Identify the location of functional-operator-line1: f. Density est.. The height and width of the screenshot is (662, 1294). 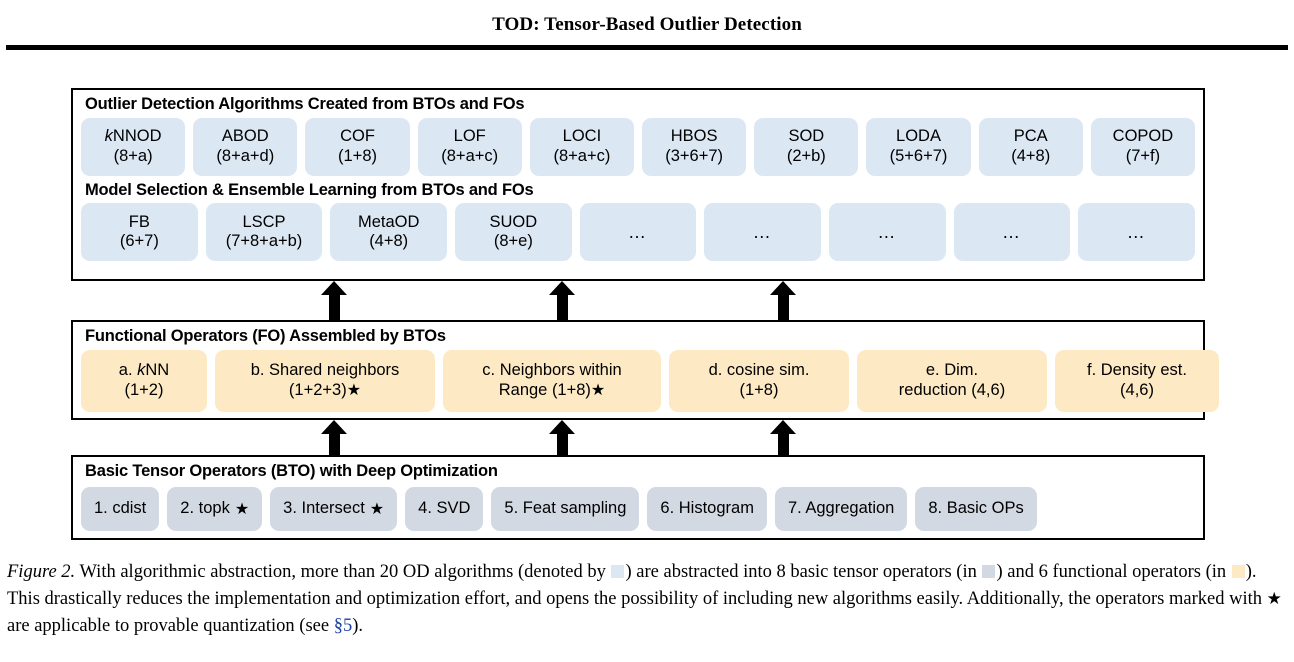
(1137, 370).